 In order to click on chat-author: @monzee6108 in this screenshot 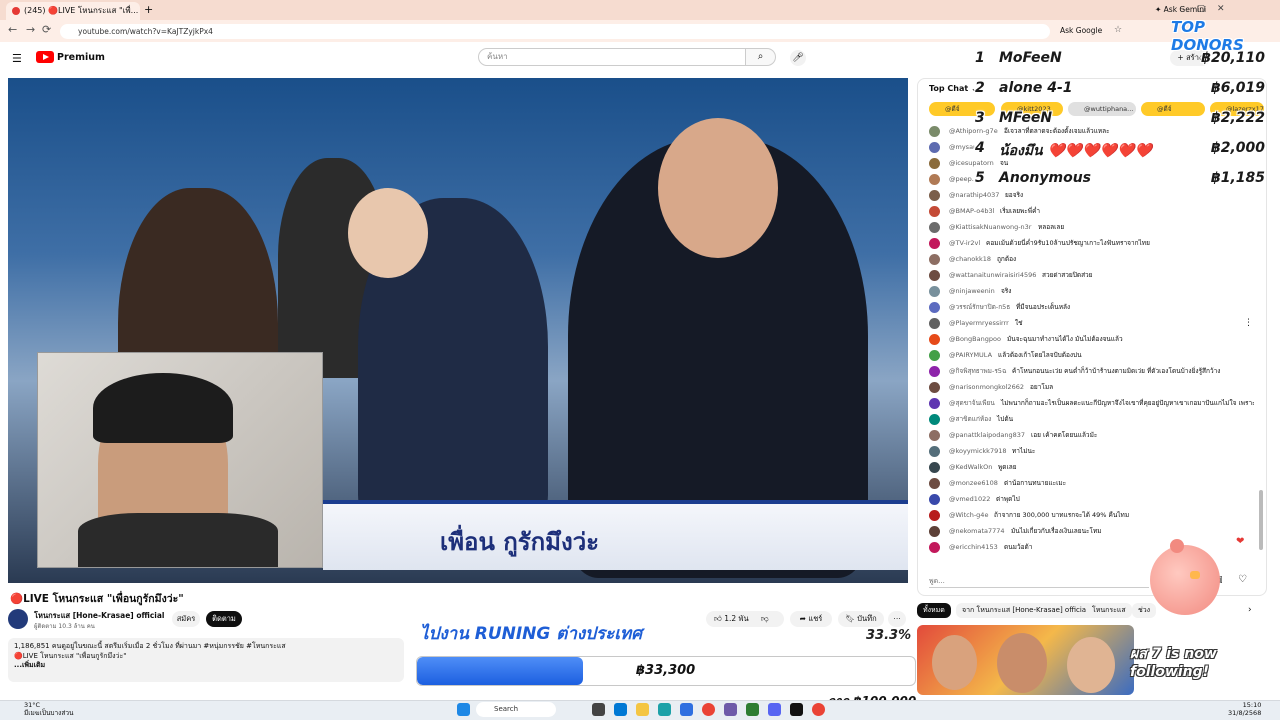, I will do `click(973, 483)`.